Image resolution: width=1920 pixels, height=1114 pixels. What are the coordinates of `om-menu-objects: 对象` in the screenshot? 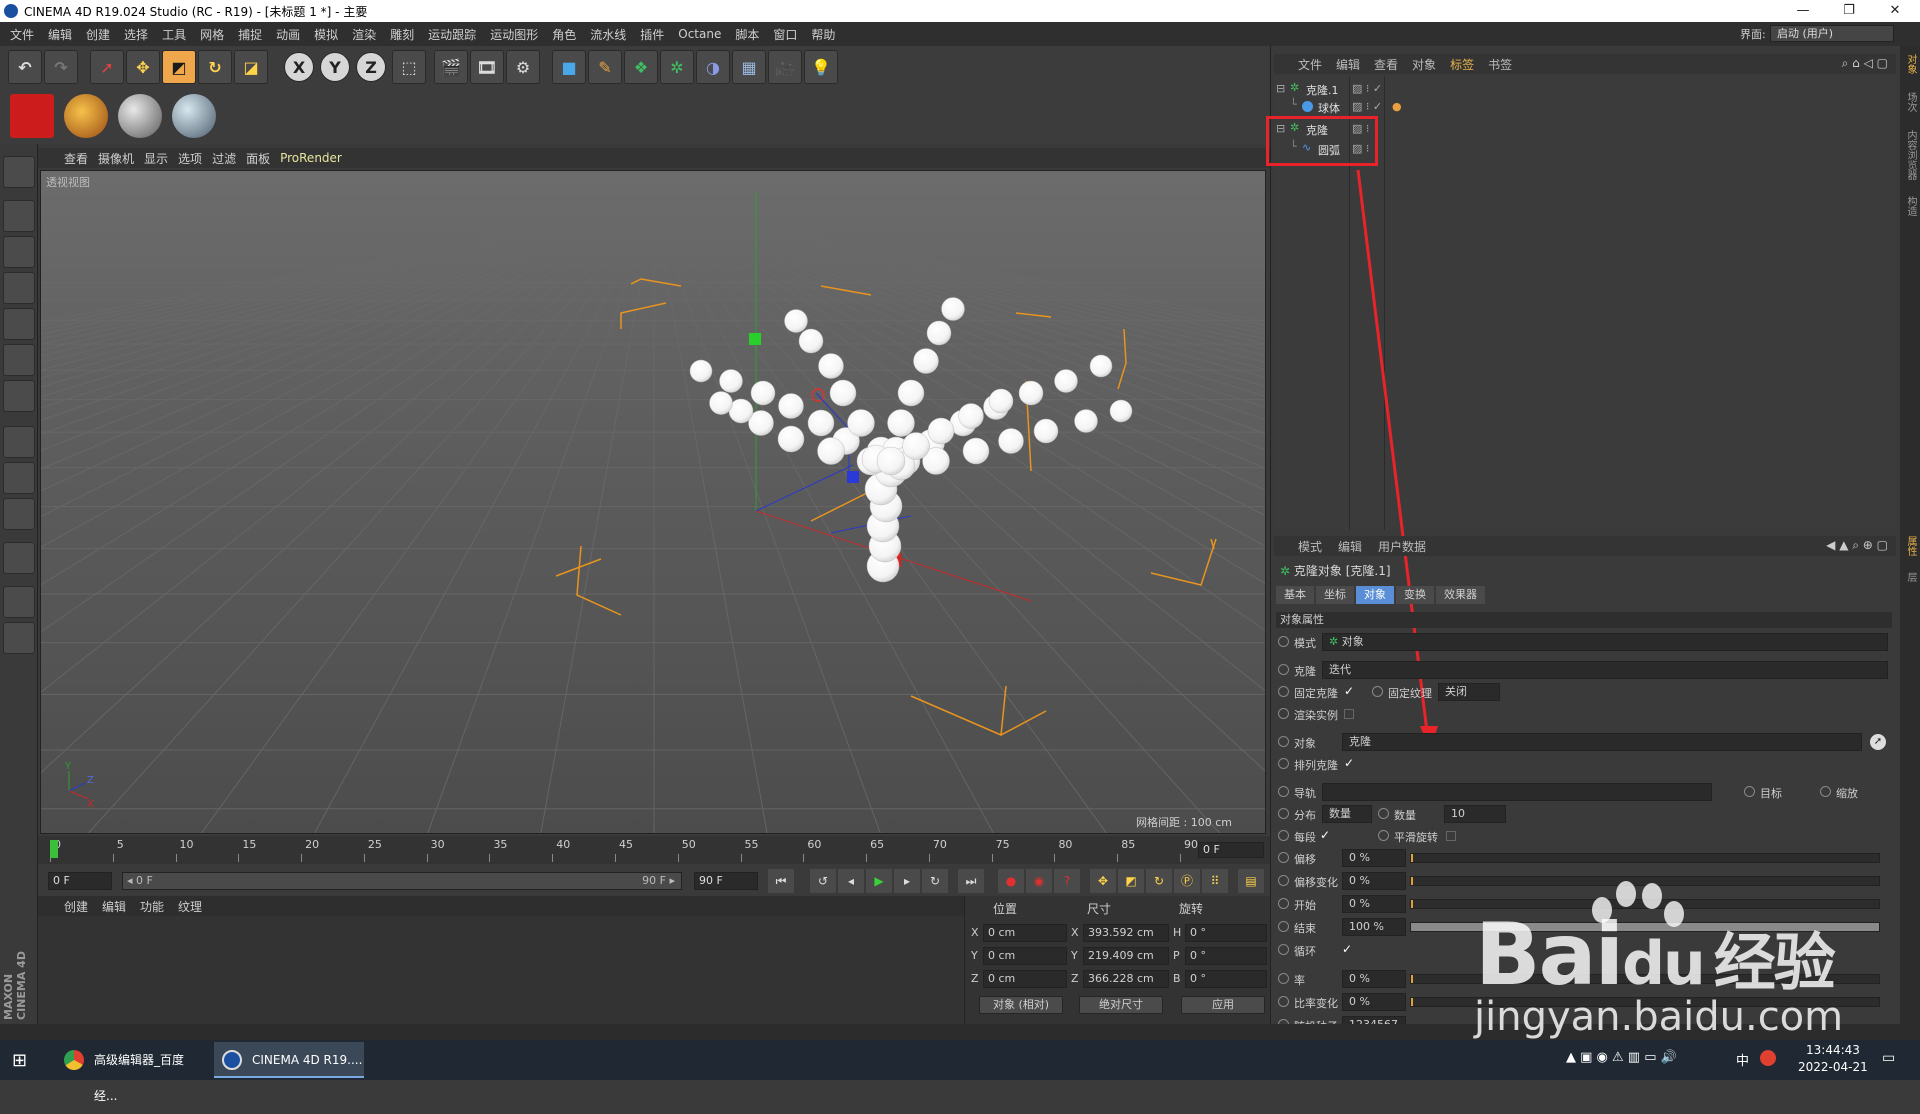 It's located at (1424, 64).